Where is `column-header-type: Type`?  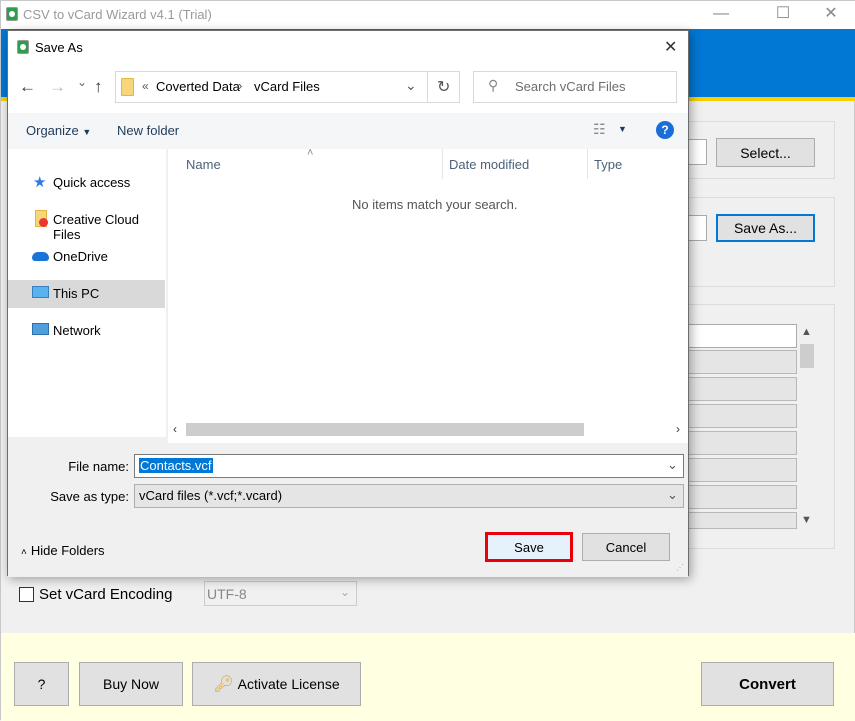
column-header-type: Type is located at coordinates (608, 164).